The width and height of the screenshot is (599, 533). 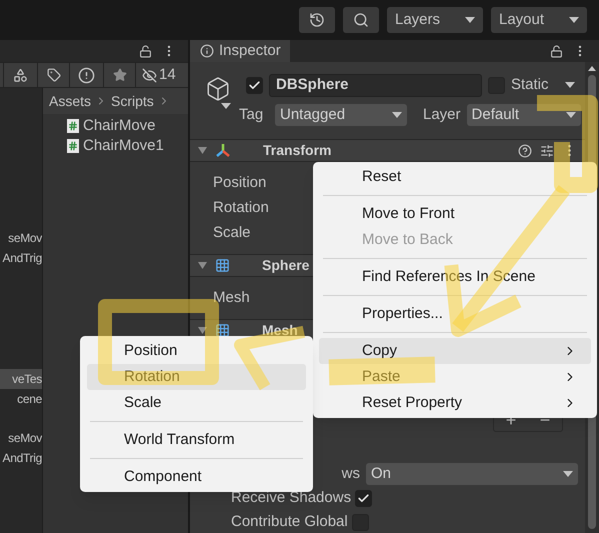 I want to click on info-icon, so click(x=207, y=51).